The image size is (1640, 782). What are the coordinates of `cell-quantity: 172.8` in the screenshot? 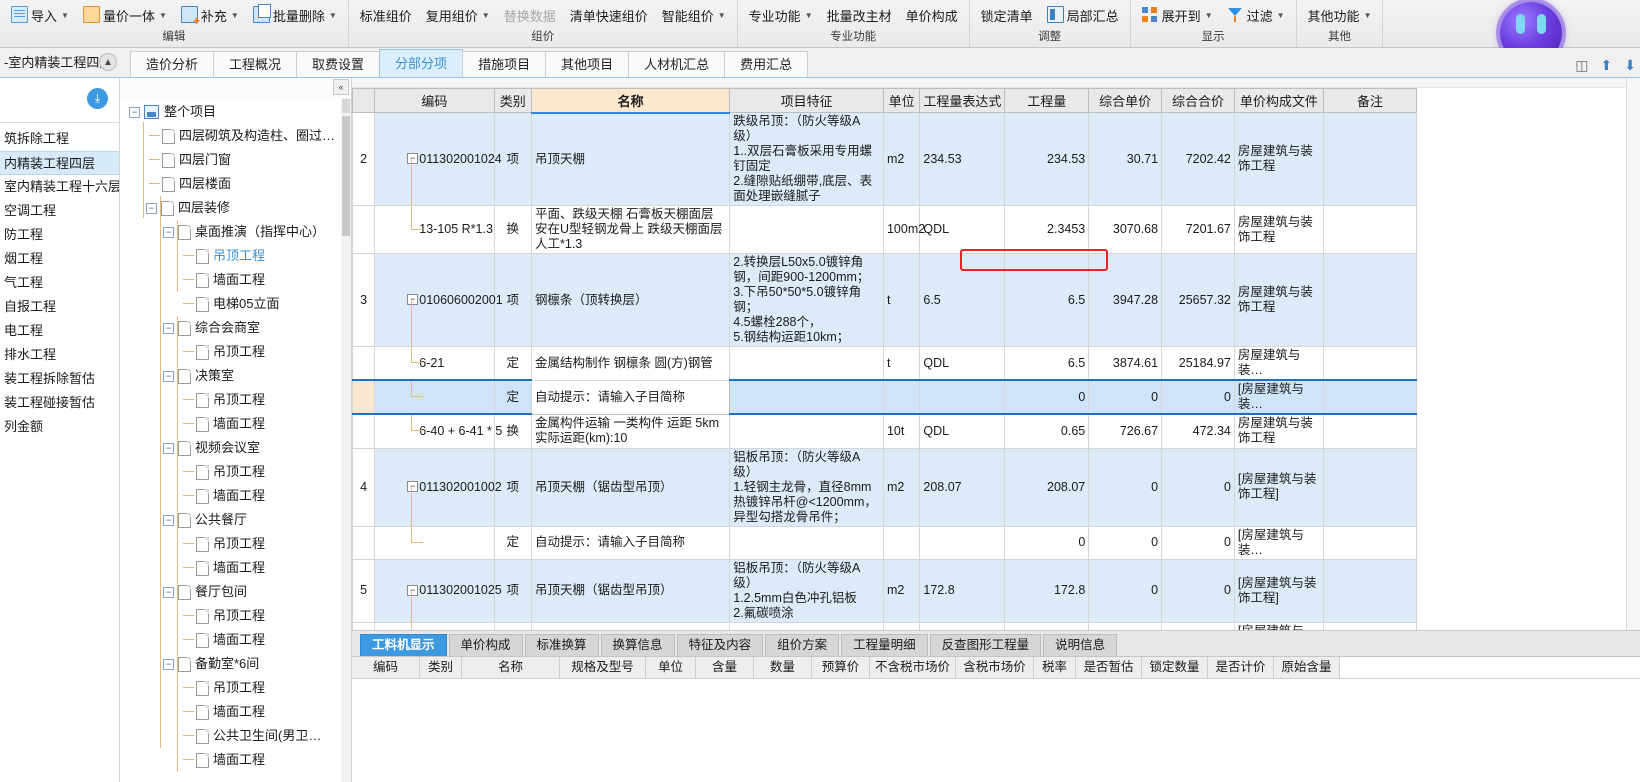 It's located at (1047, 590).